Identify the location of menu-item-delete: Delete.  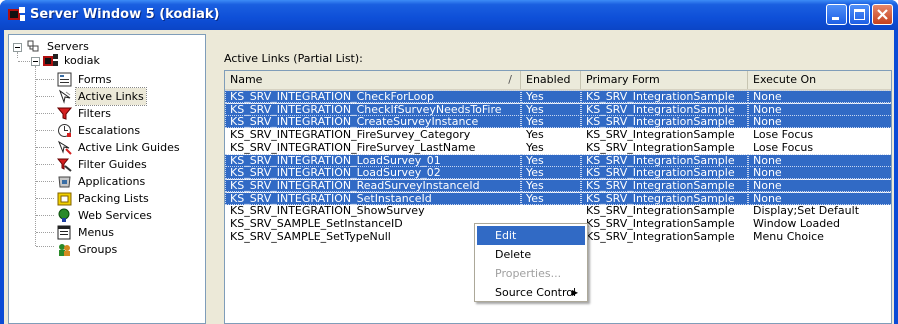
(531, 254).